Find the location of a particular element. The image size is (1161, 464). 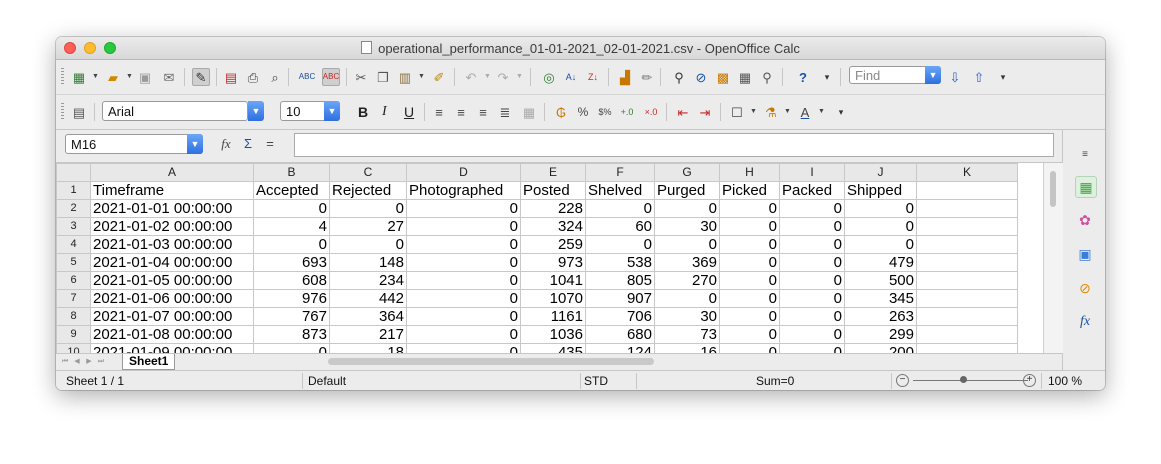

new-document-icon: ▦ is located at coordinates (79, 77).